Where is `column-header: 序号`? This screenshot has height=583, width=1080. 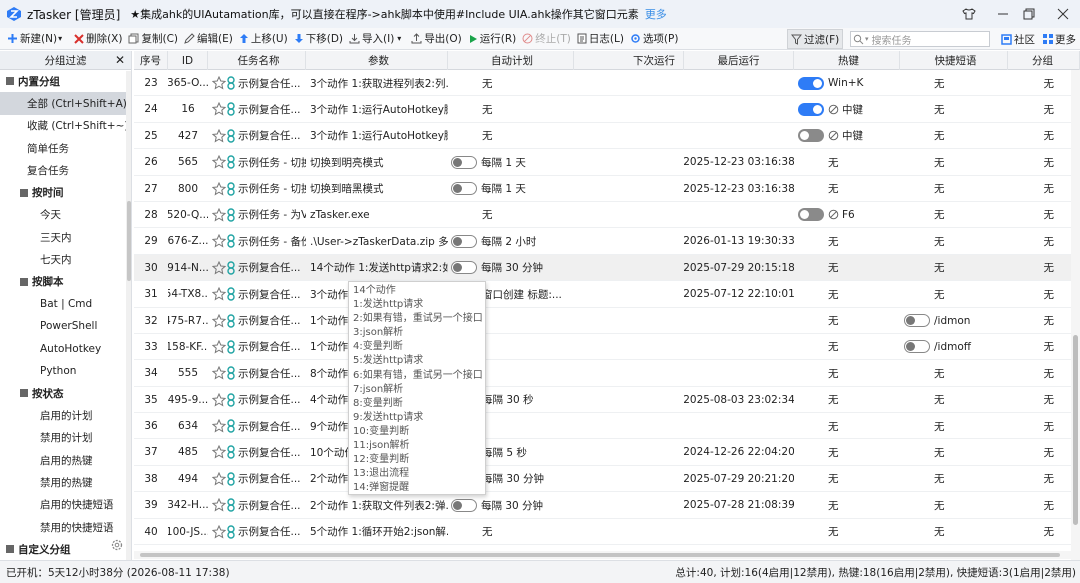
column-header: 序号 is located at coordinates (151, 60).